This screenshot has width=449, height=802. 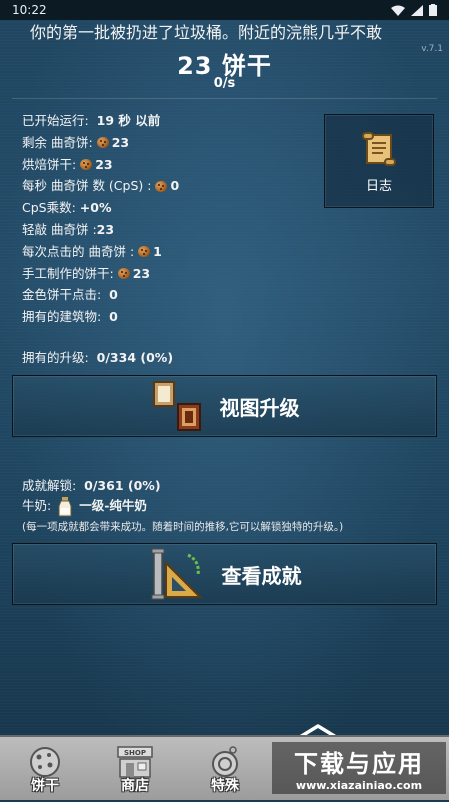 I want to click on nav-shop-label: 商店, so click(x=135, y=785).